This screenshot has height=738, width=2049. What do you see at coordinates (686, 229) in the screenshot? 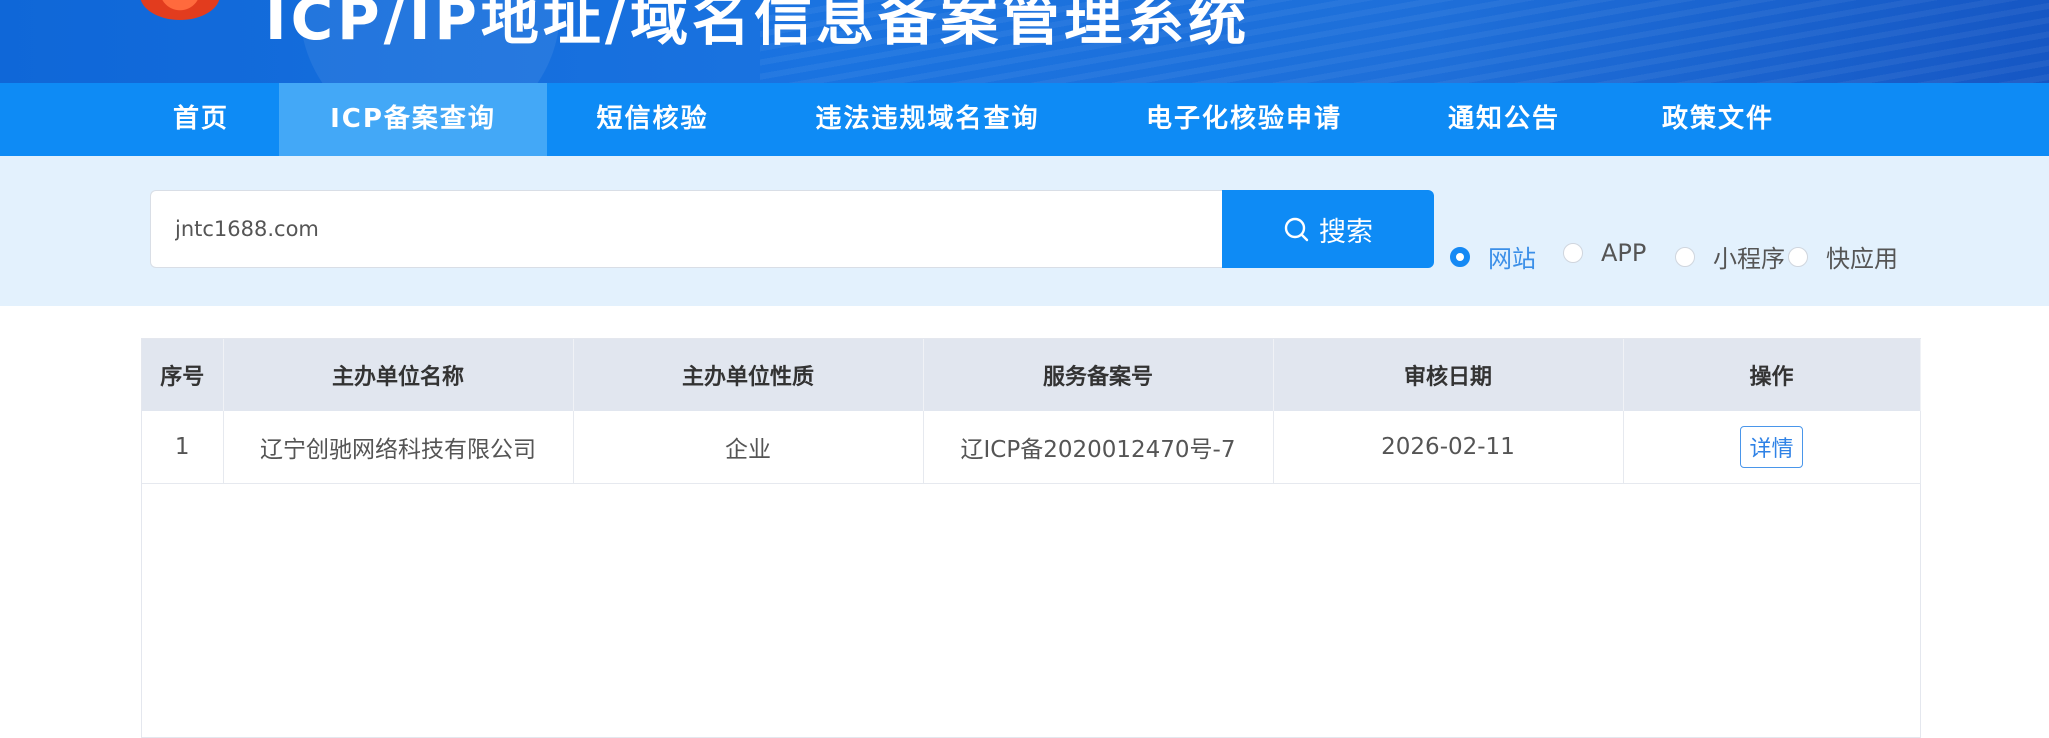
I see `search-input` at bounding box center [686, 229].